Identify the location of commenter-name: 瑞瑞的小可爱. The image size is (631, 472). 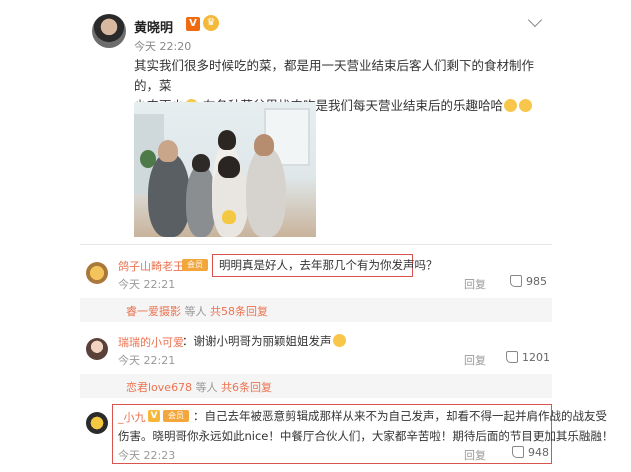
(151, 342).